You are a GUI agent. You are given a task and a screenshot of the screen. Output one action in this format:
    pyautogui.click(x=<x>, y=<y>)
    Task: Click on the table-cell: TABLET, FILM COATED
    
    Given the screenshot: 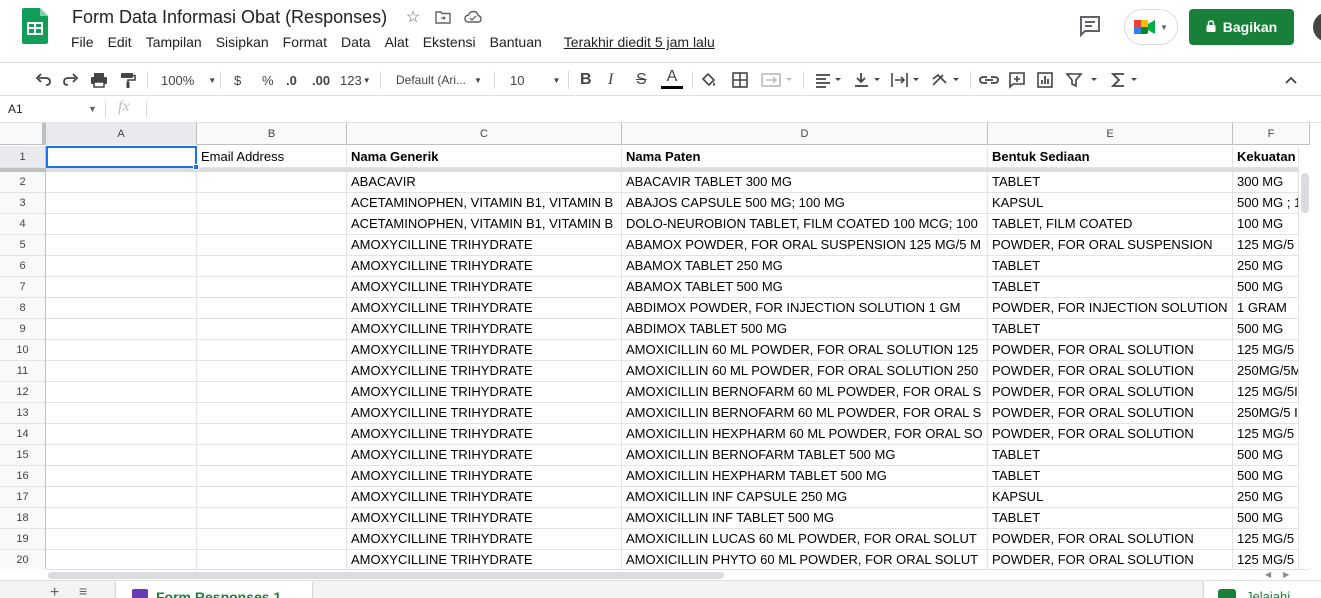 What is the action you would take?
    pyautogui.click(x=1110, y=224)
    